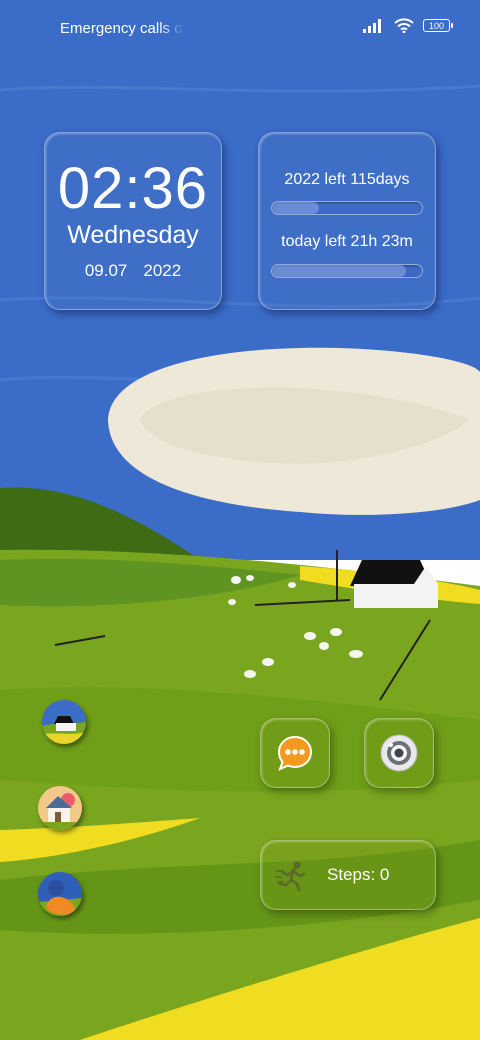 This screenshot has height=1040, width=480. I want to click on clock-weekday: Wednesday, so click(133, 235).